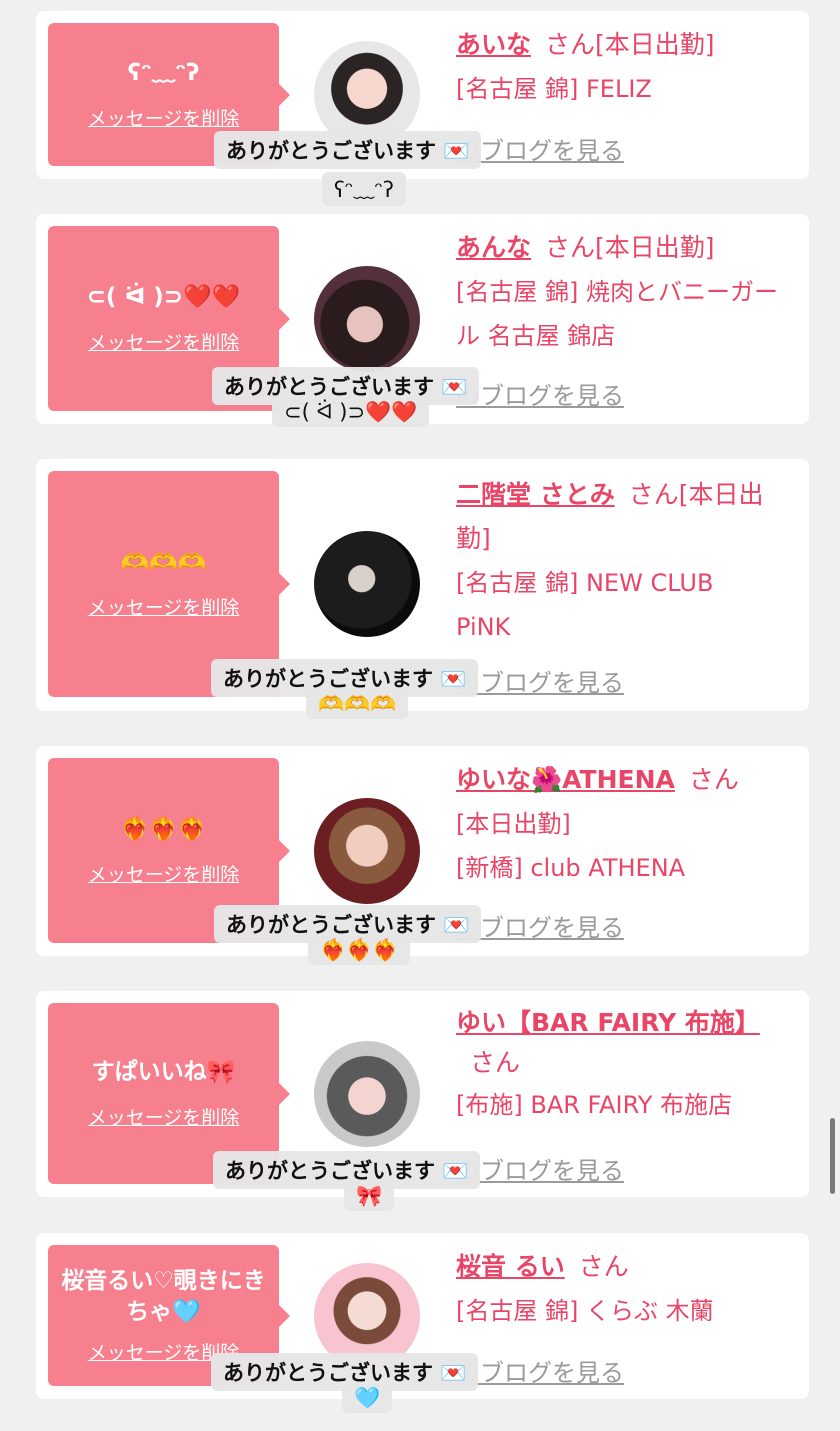 The width and height of the screenshot is (840, 1431). What do you see at coordinates (571, 868) in the screenshot?
I see `shop-name: [新橋] club ATHENA` at bounding box center [571, 868].